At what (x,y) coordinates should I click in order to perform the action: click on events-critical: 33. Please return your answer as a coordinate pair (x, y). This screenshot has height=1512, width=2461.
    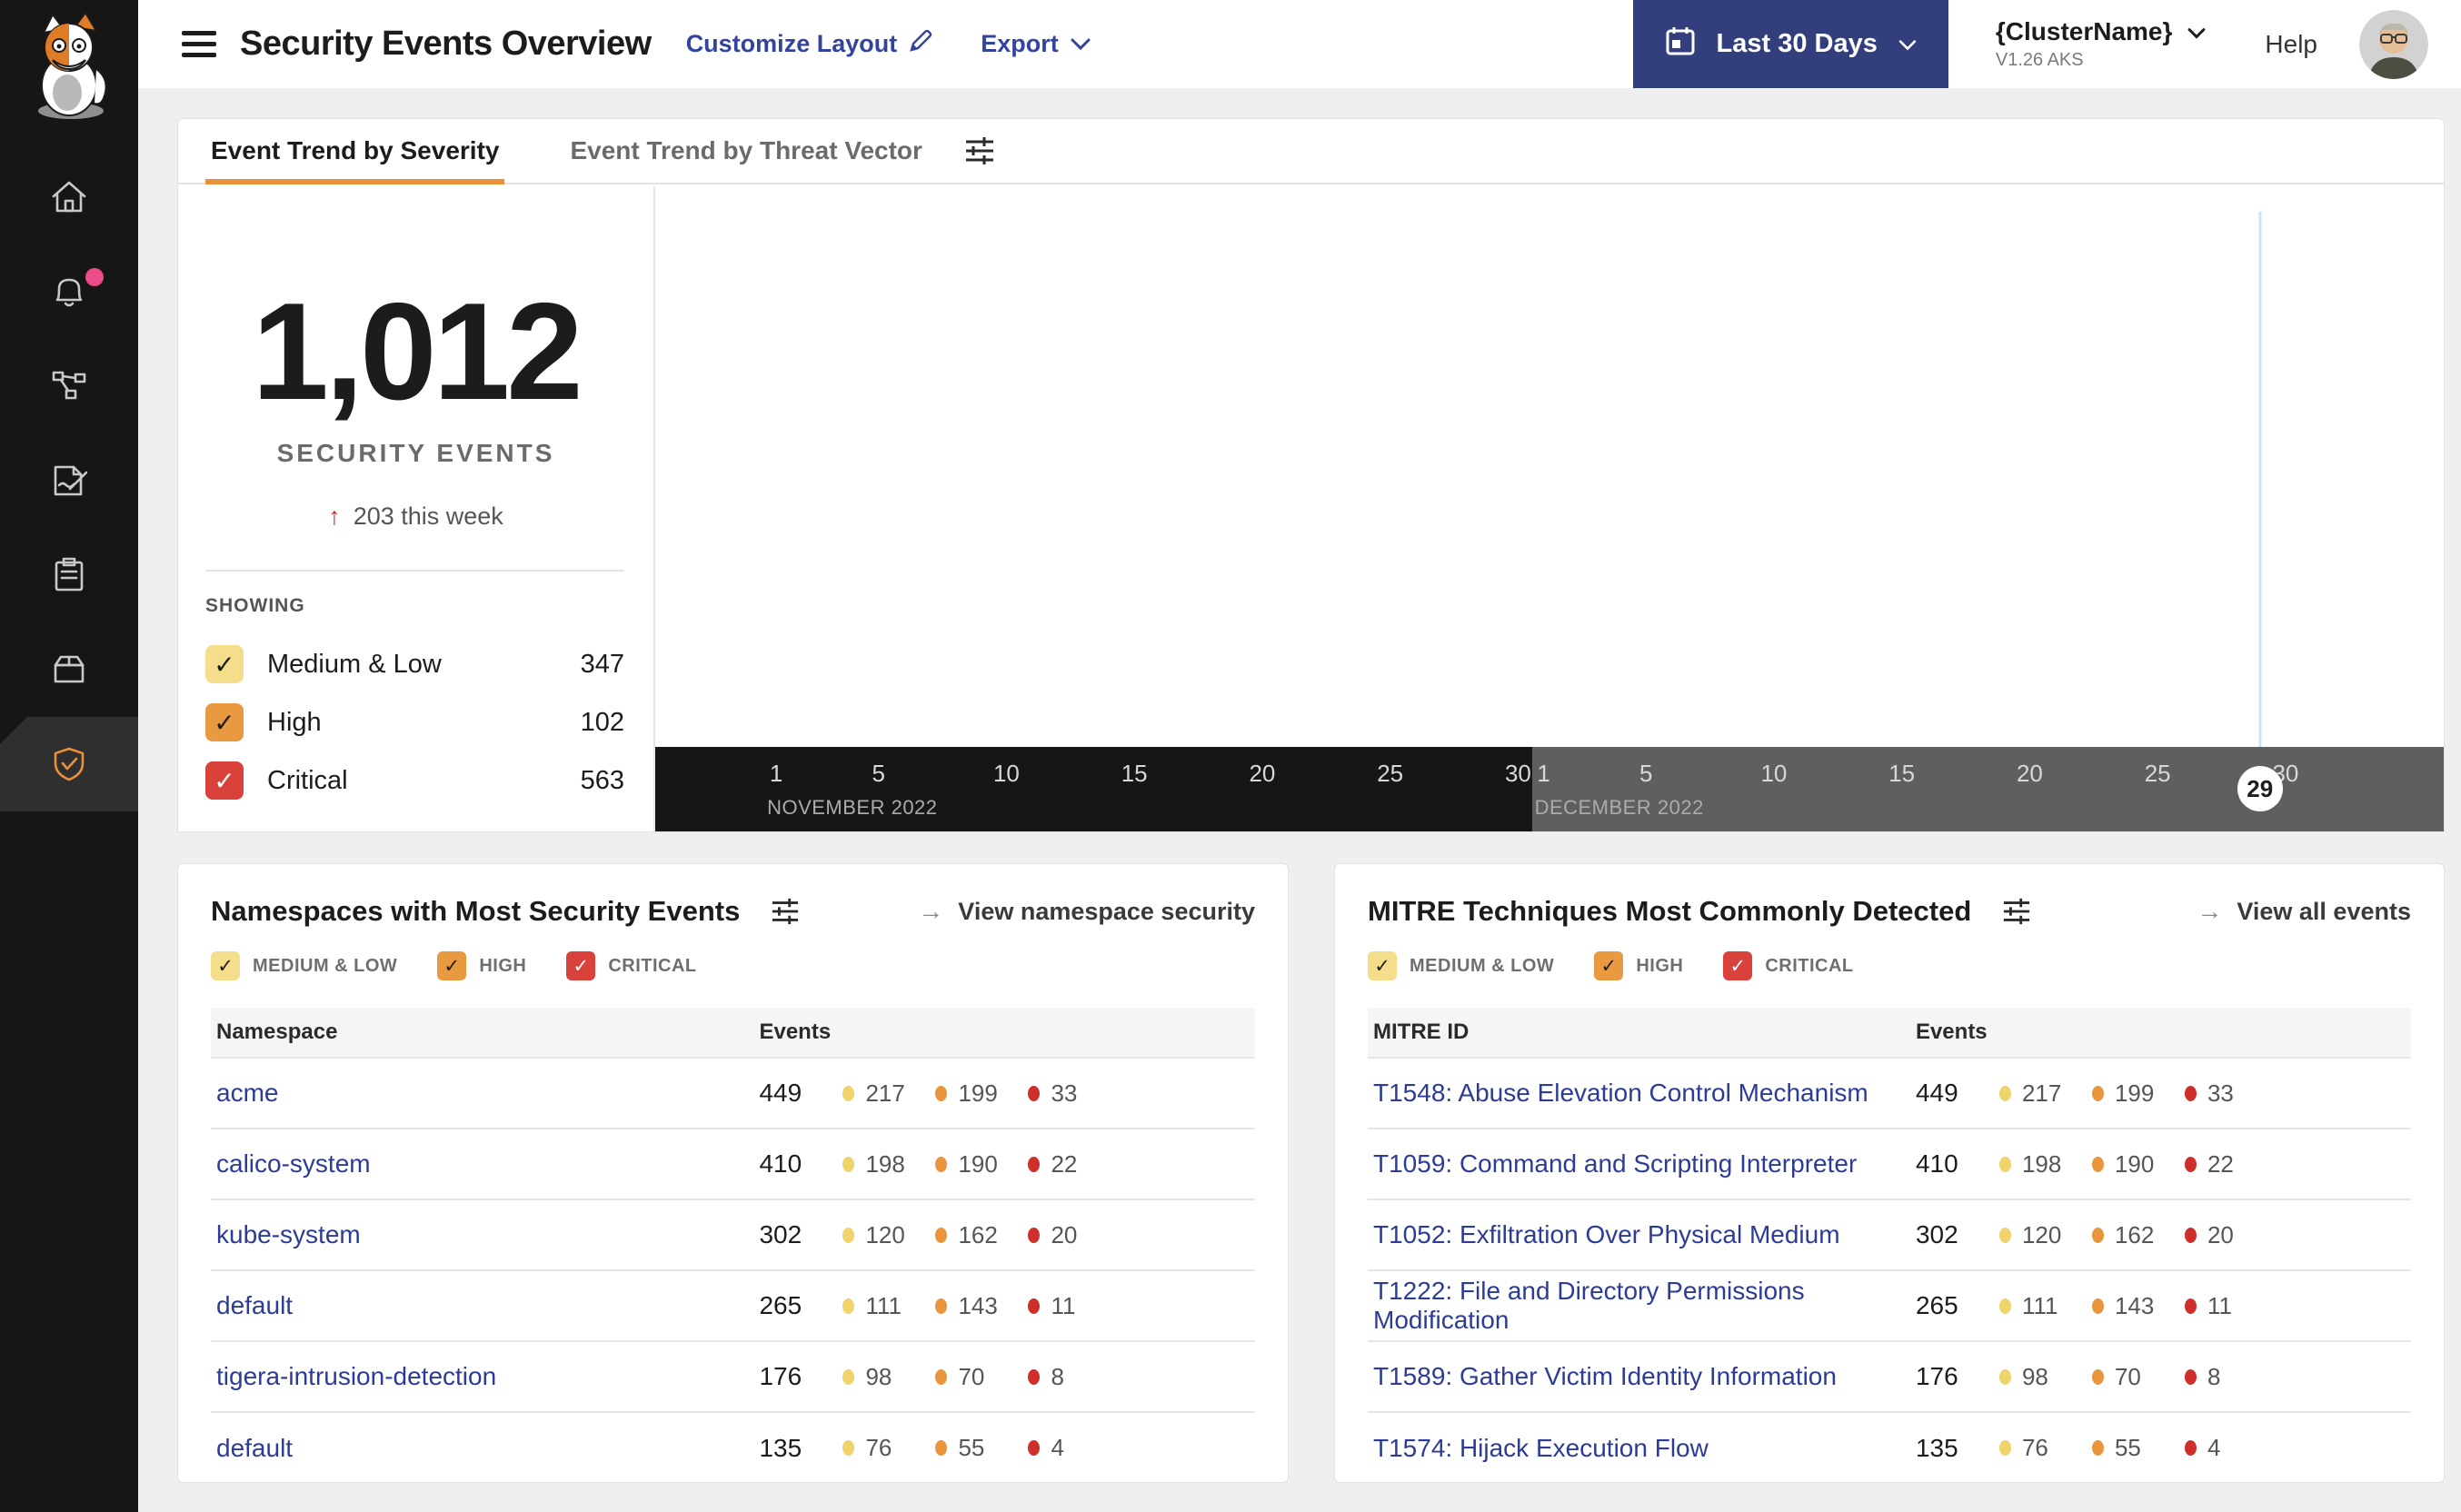
    Looking at the image, I should click on (1074, 1093).